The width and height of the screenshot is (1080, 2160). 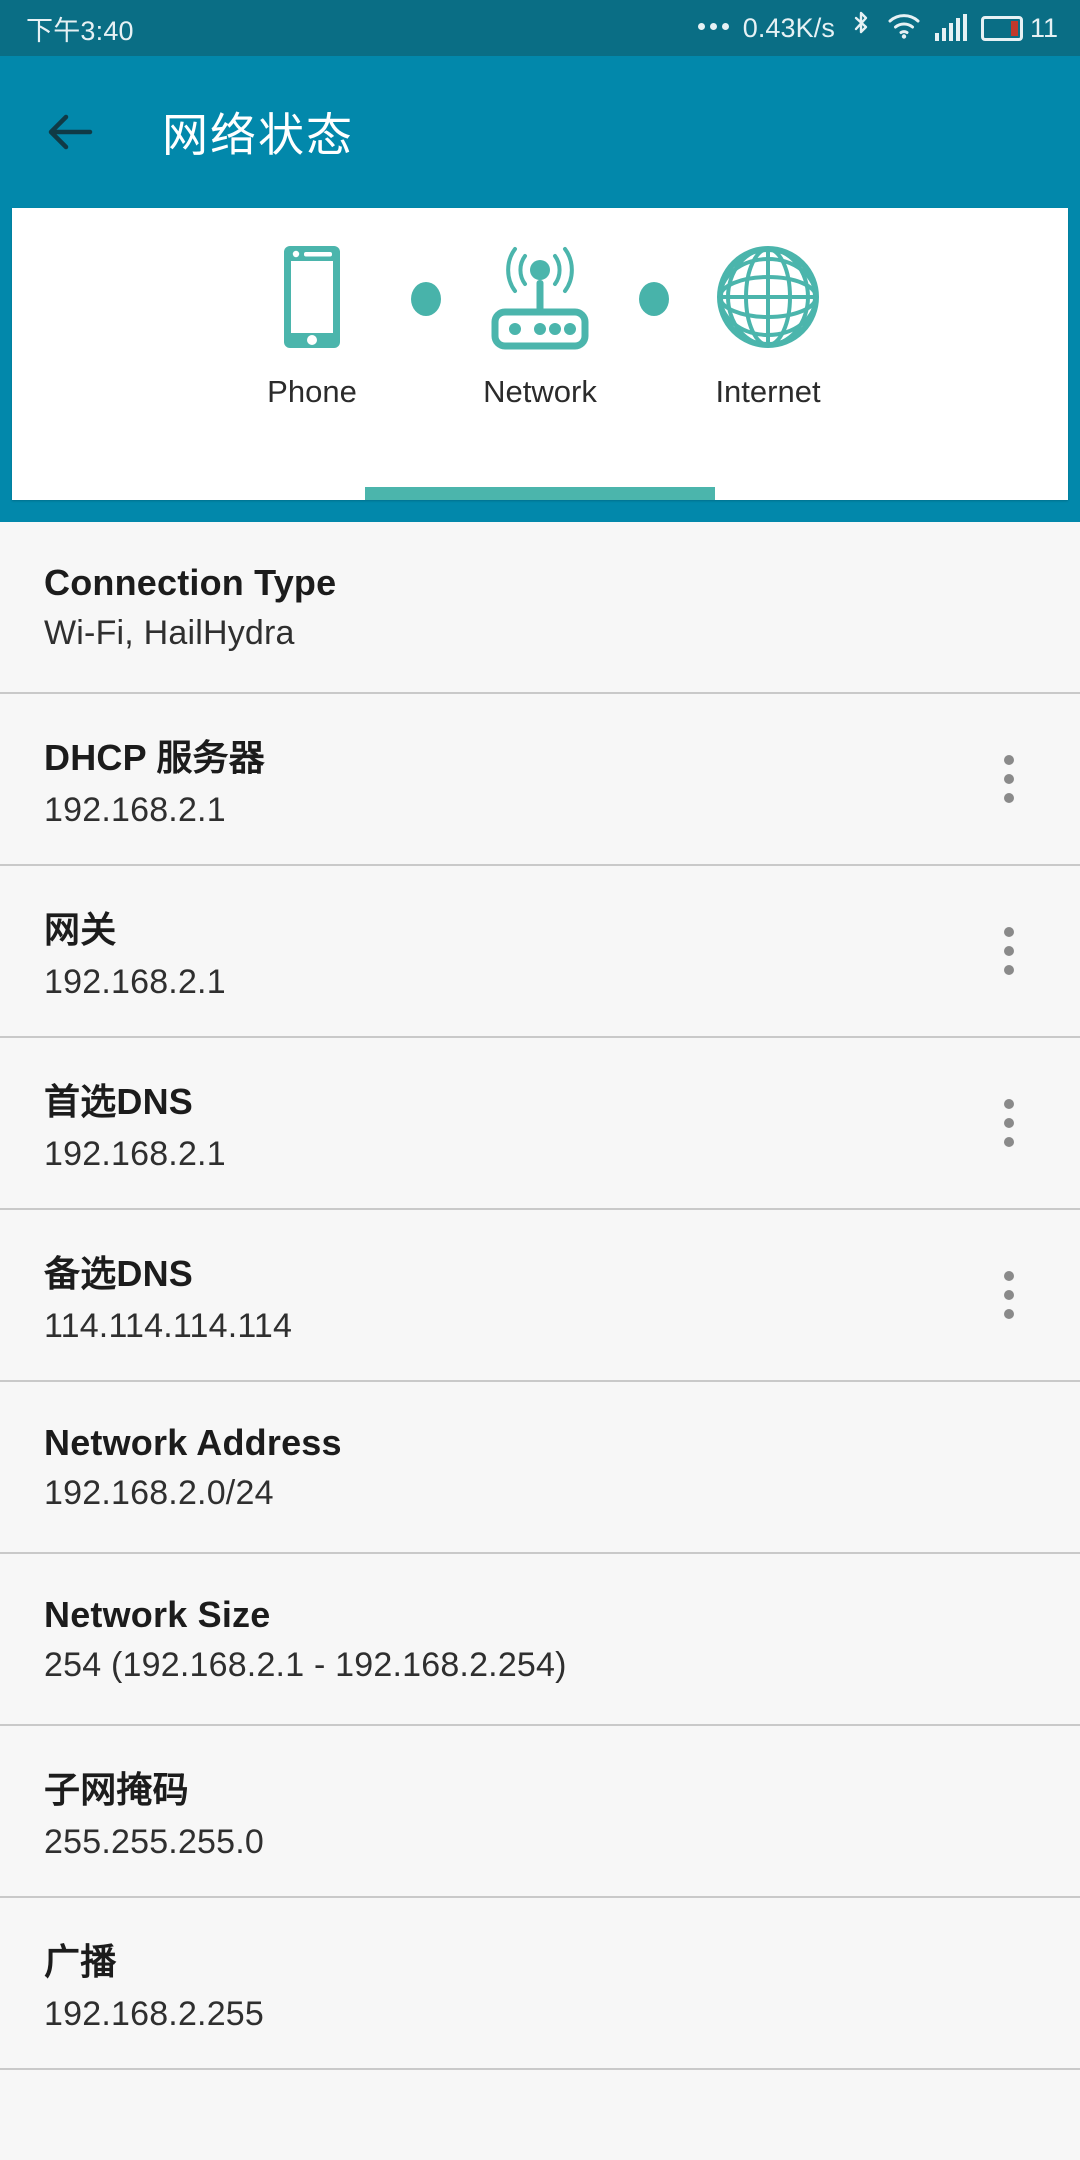 What do you see at coordinates (258, 135) in the screenshot?
I see `page-title: 网络状态` at bounding box center [258, 135].